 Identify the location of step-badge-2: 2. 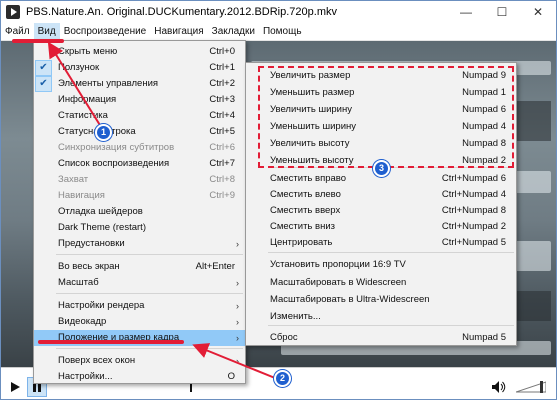
(282, 378).